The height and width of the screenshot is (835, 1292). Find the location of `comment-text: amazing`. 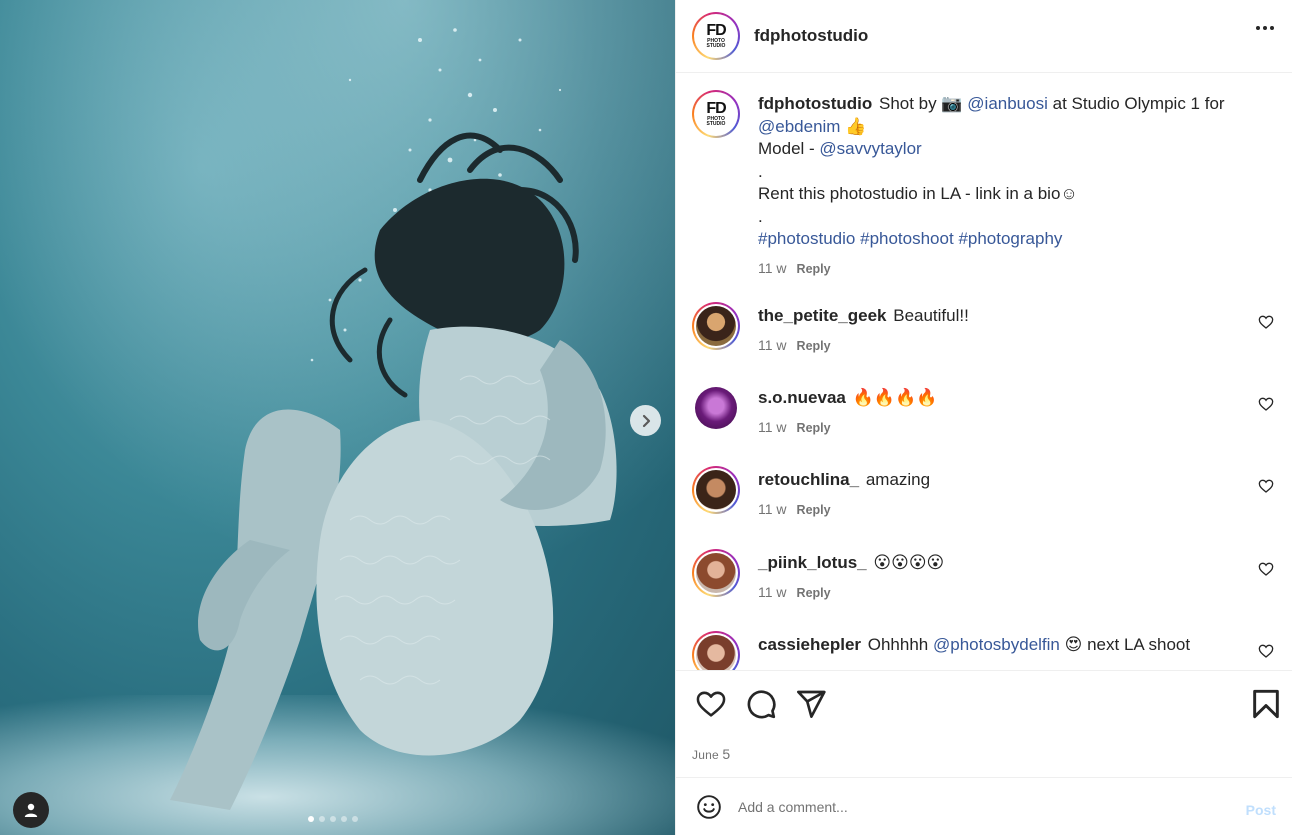

comment-text: amazing is located at coordinates (898, 479).